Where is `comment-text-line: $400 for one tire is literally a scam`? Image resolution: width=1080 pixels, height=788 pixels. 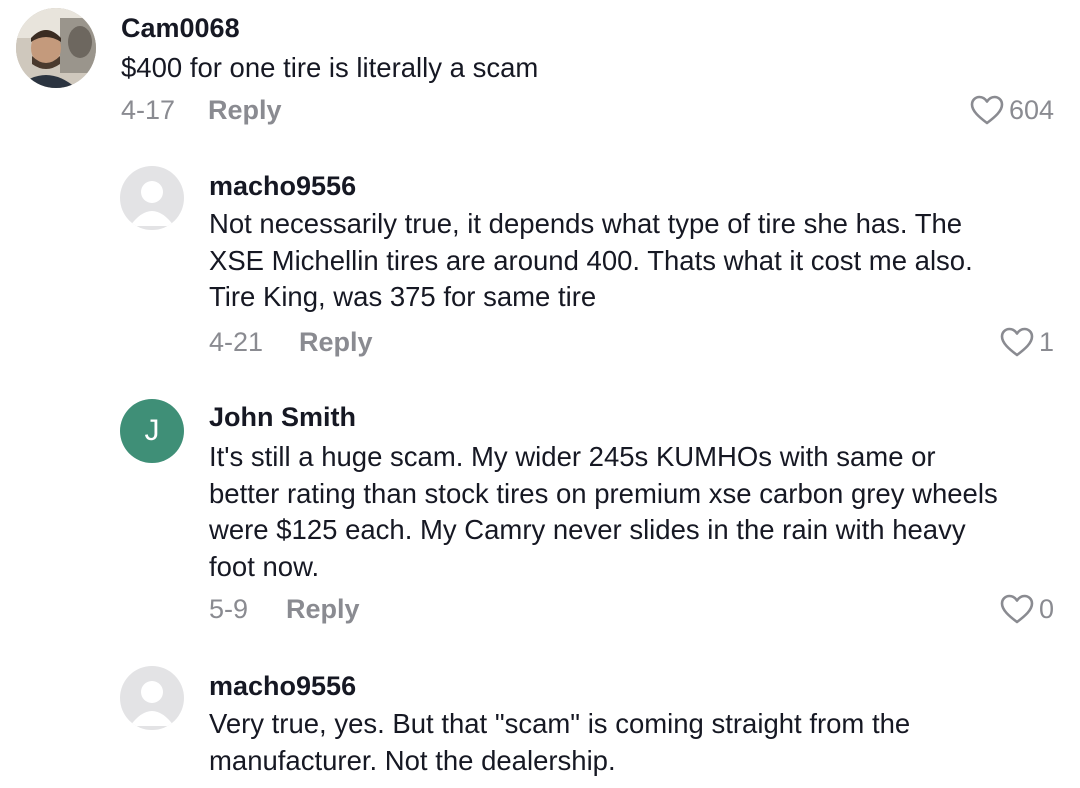
comment-text-line: $400 for one tire is literally a scam is located at coordinates (330, 67).